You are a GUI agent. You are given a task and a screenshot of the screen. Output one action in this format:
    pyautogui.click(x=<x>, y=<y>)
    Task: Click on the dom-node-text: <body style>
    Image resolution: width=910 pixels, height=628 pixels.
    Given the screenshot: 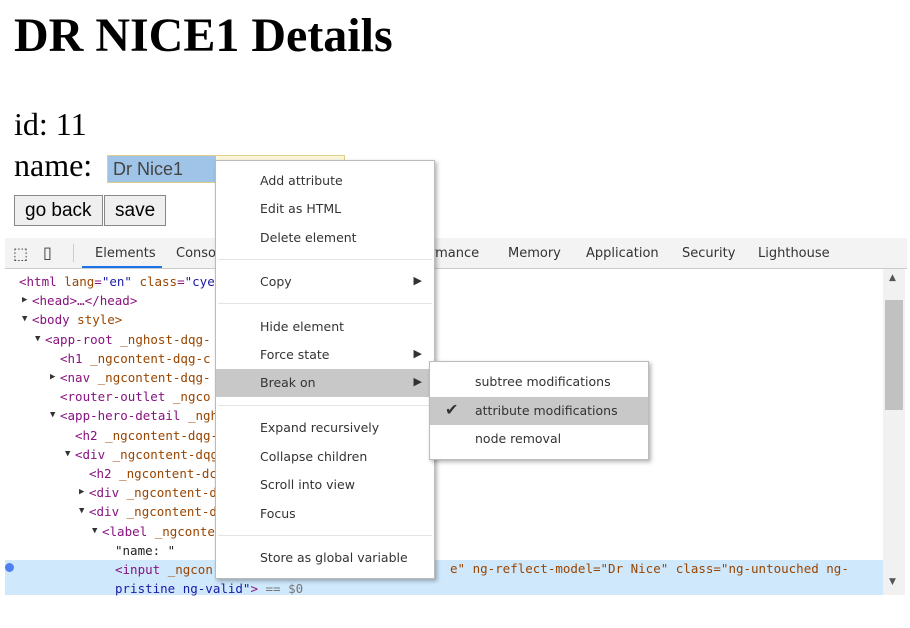 What is the action you would take?
    pyautogui.click(x=77, y=320)
    